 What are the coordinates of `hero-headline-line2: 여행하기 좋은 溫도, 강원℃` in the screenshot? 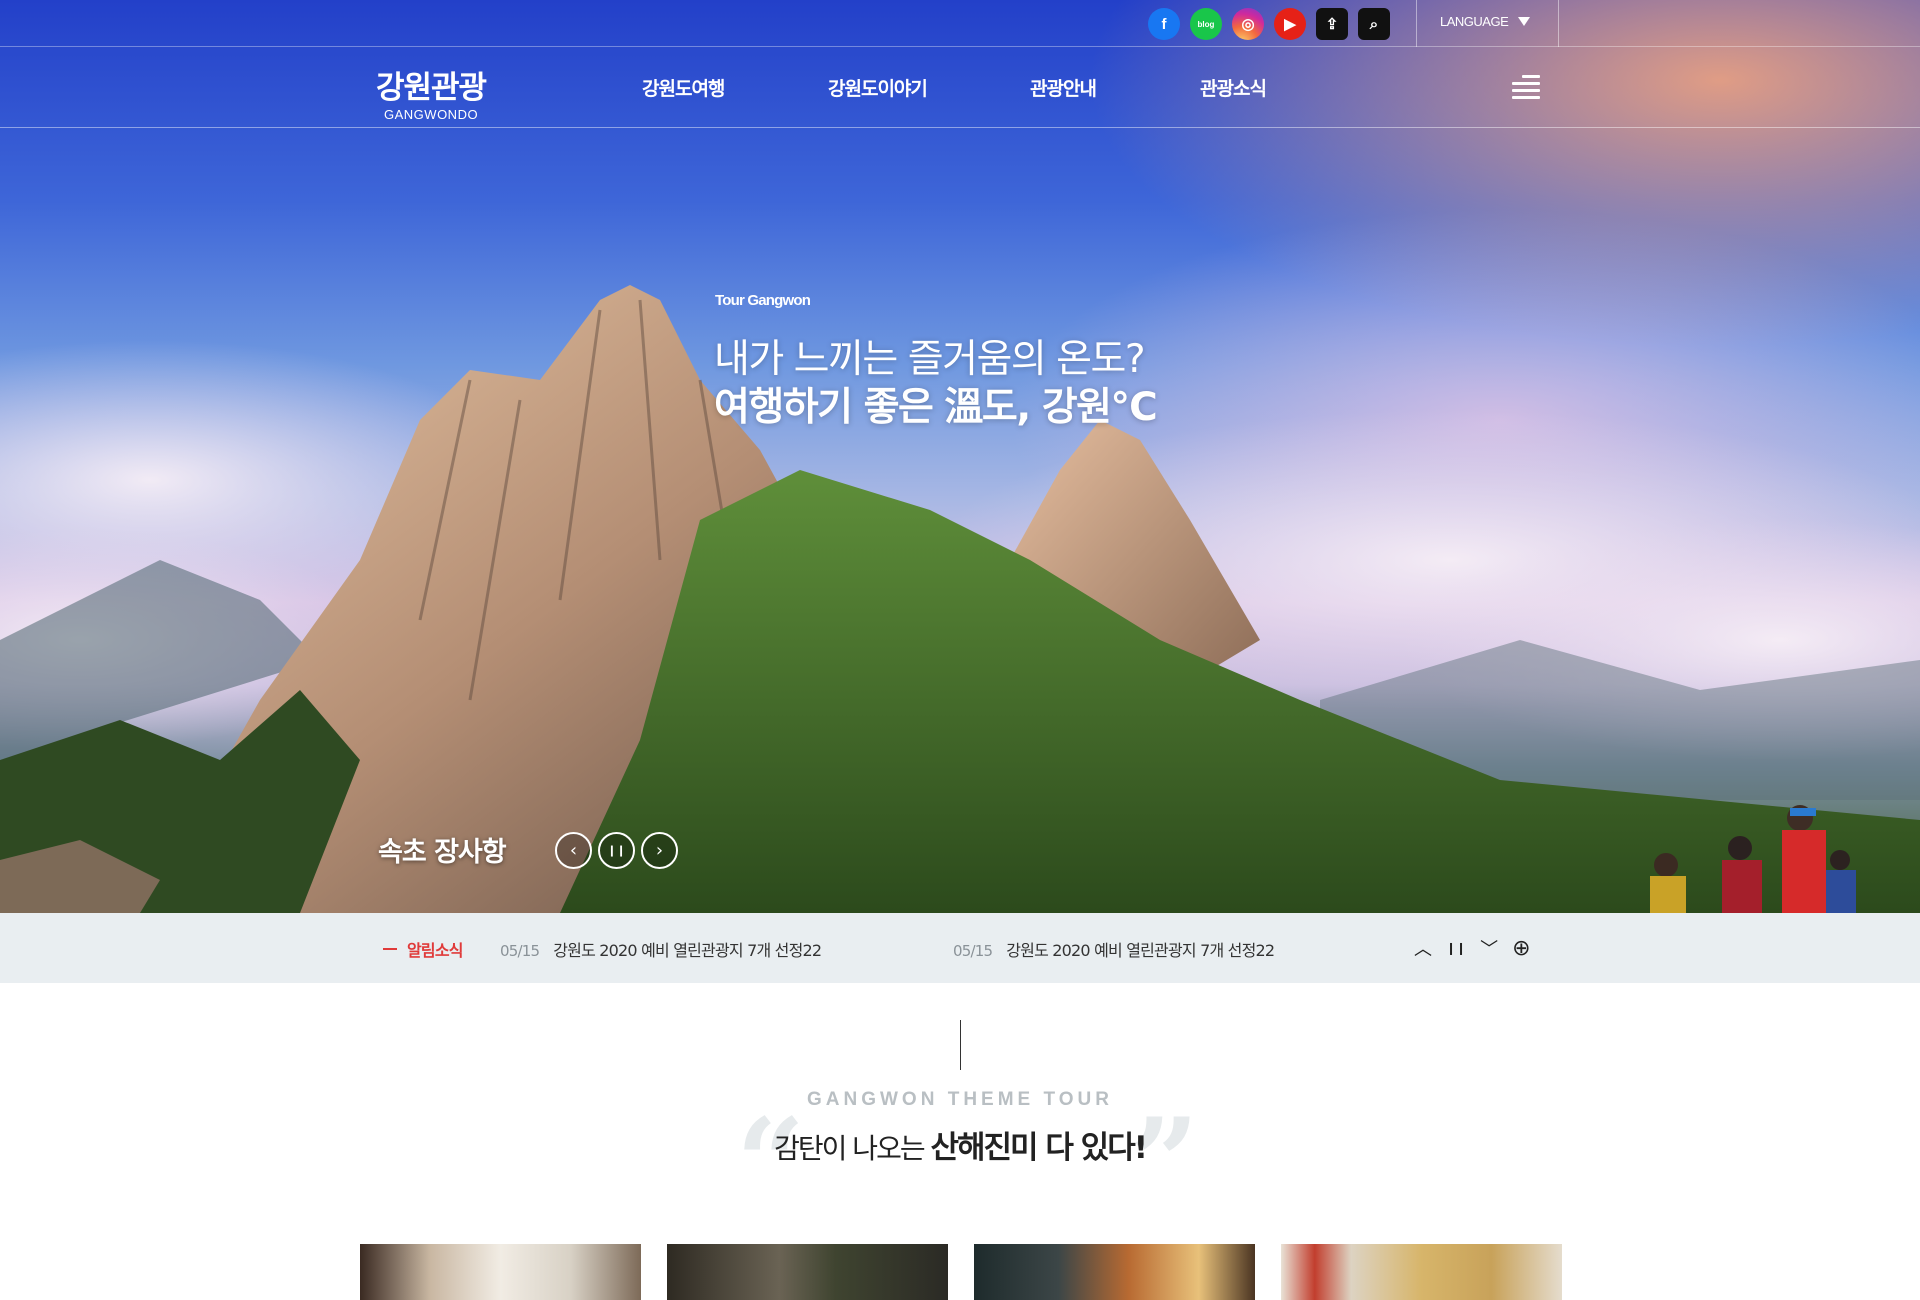 It's located at (936, 407).